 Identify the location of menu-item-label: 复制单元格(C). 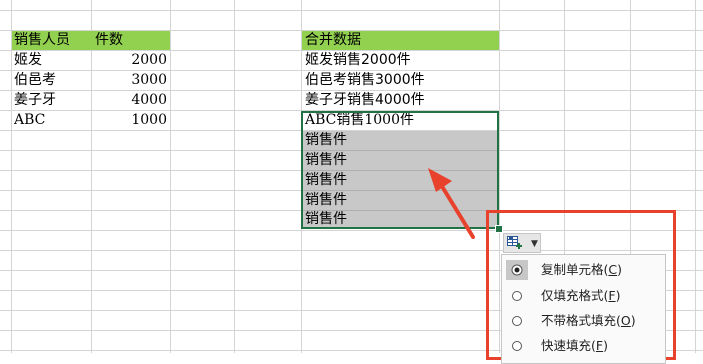
(582, 269).